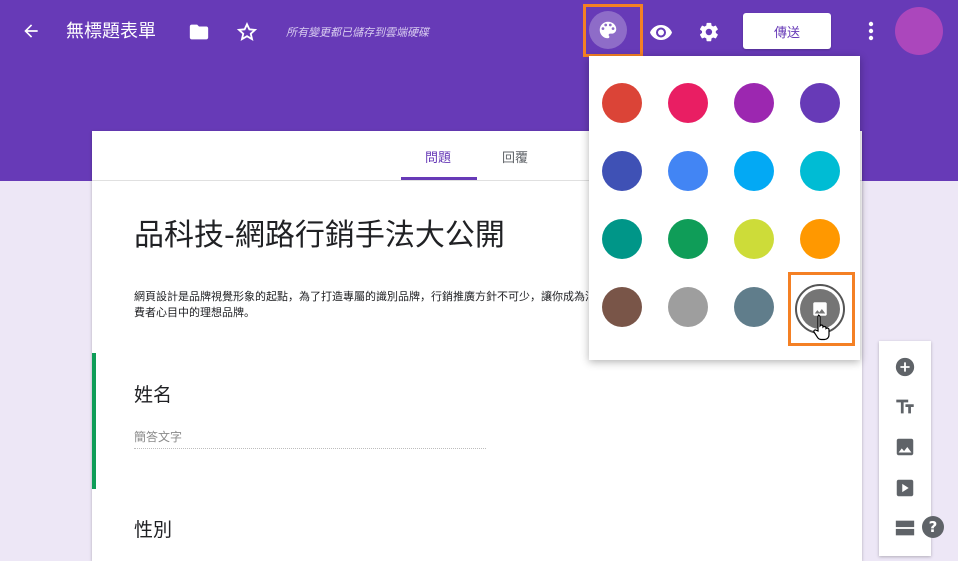  What do you see at coordinates (820, 171) in the screenshot?
I see `color-swatch-cyan` at bounding box center [820, 171].